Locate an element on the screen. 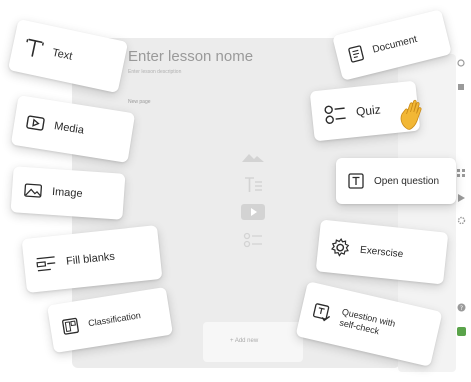  page-label: New page is located at coordinates (139, 102).